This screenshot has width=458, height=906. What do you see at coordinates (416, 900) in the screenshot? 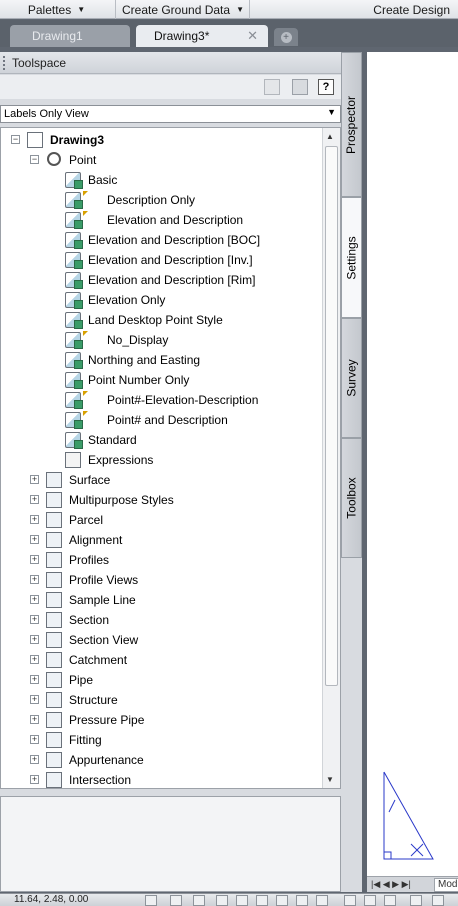
I see `quick-view-icon` at bounding box center [416, 900].